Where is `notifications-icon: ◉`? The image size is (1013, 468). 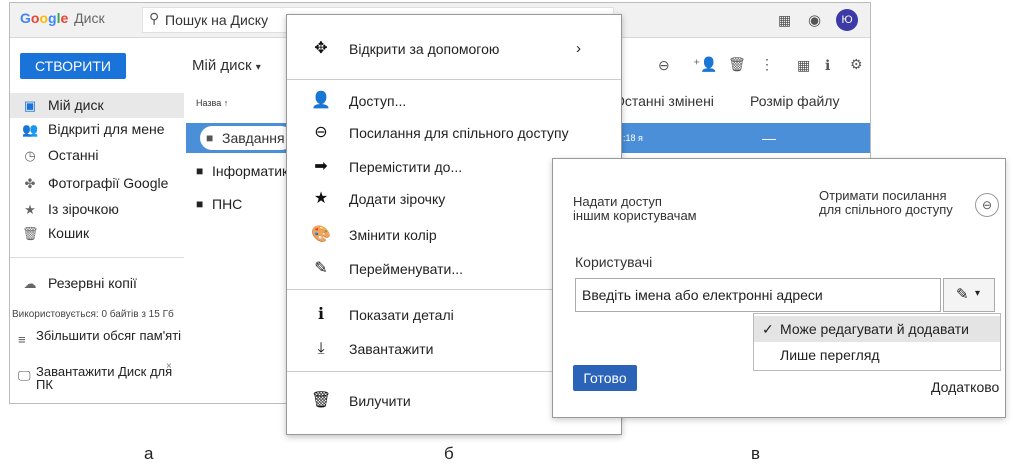 notifications-icon: ◉ is located at coordinates (814, 20).